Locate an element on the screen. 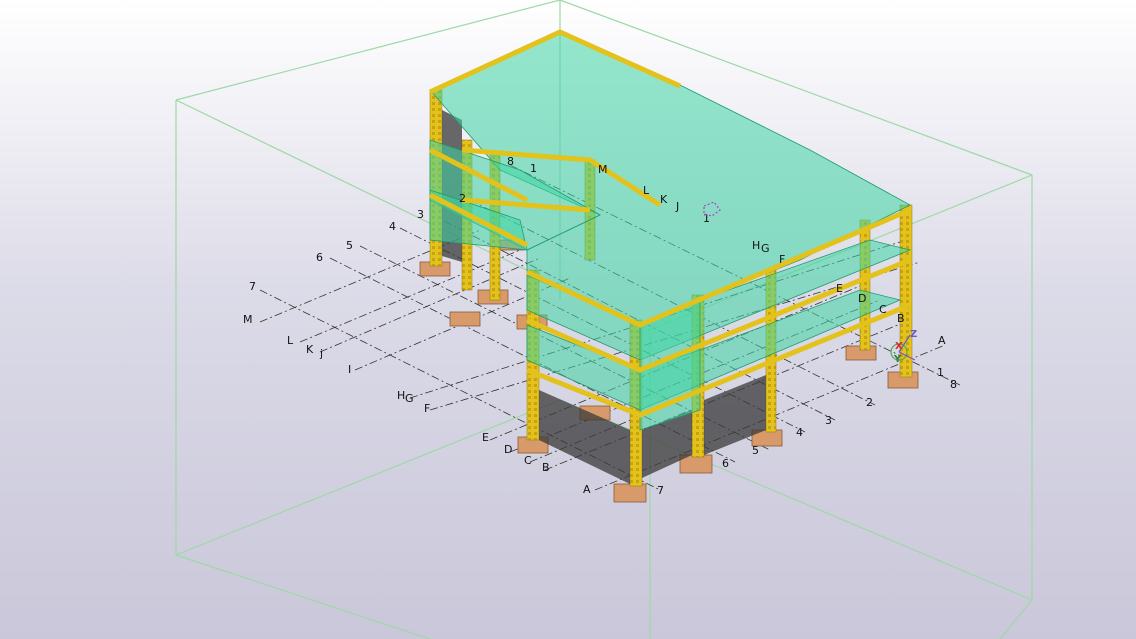  grid-label-5b: 5 is located at coordinates (755, 450).